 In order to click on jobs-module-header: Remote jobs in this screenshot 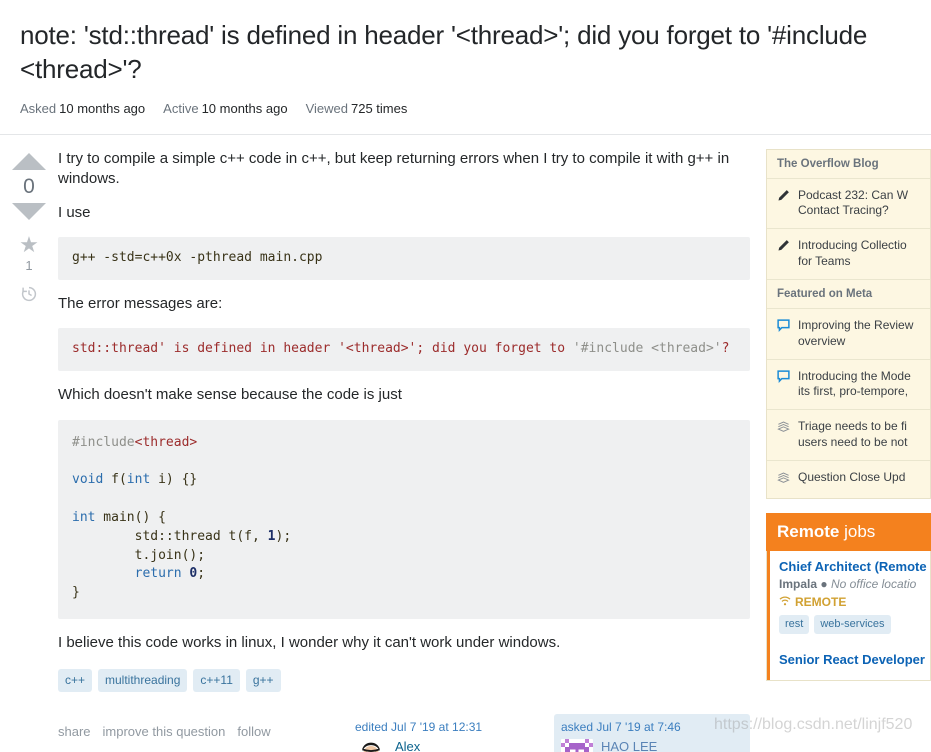, I will do `click(848, 531)`.